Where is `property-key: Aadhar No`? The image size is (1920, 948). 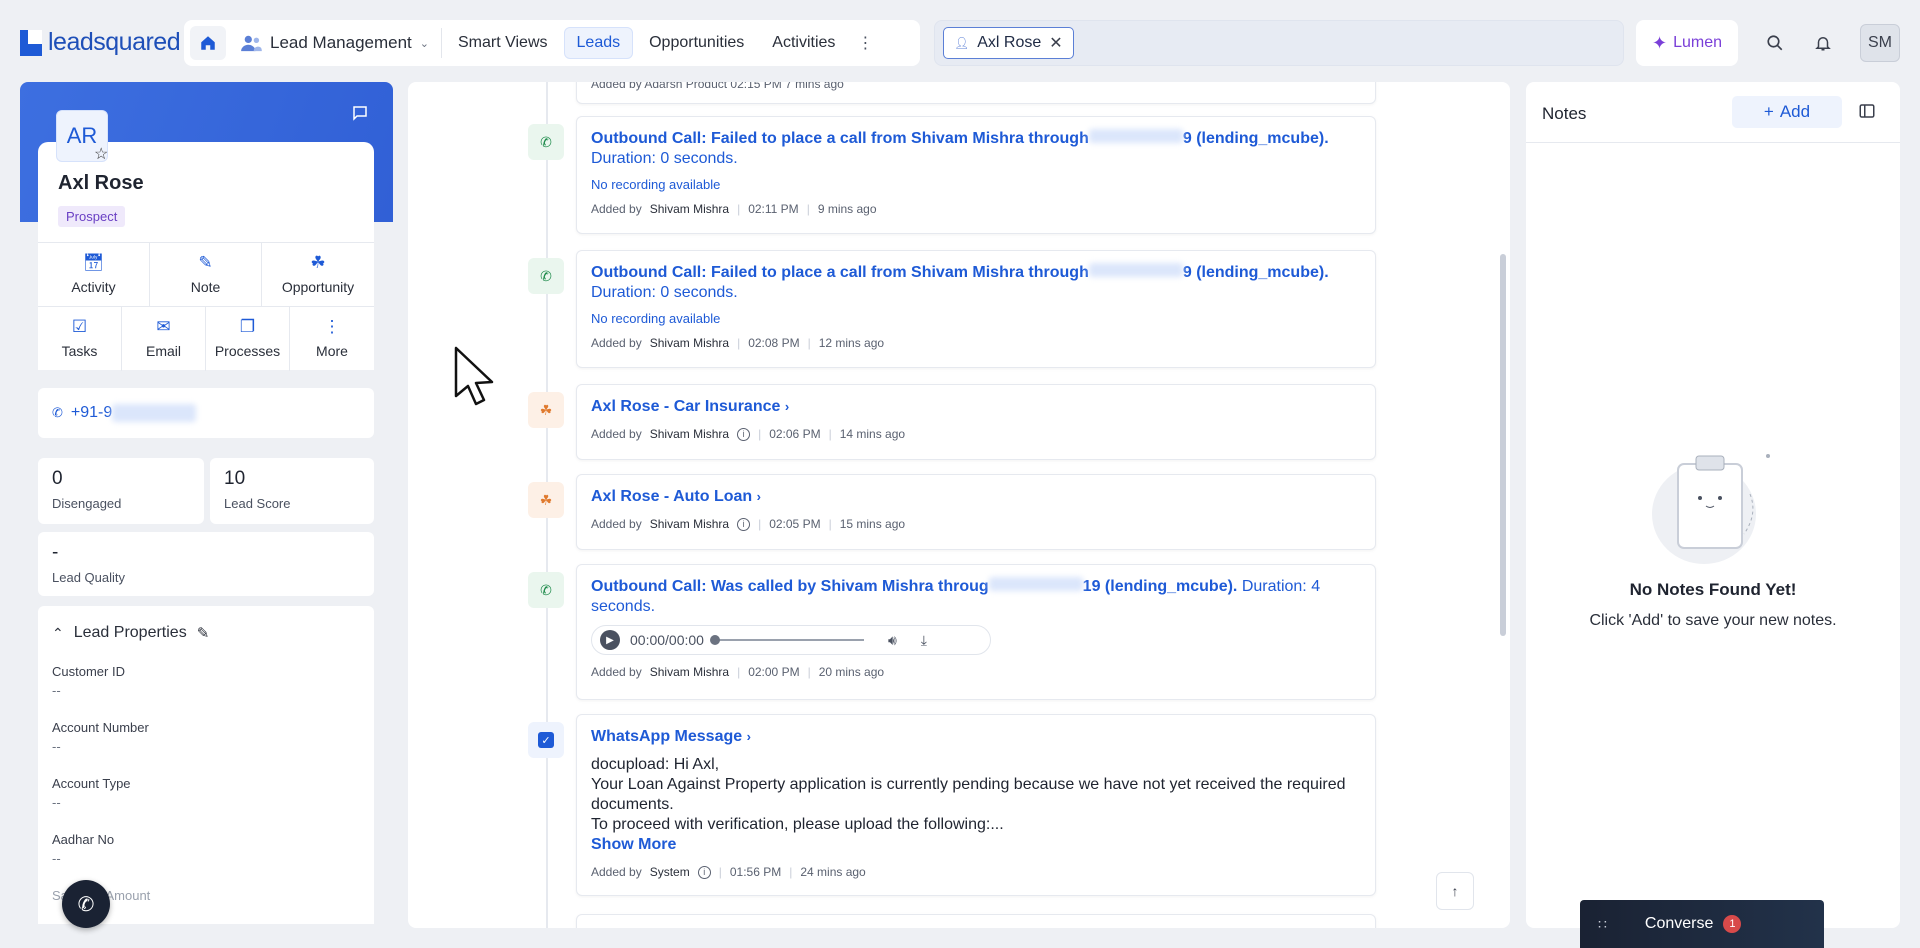
property-key: Aadhar No is located at coordinates (83, 839).